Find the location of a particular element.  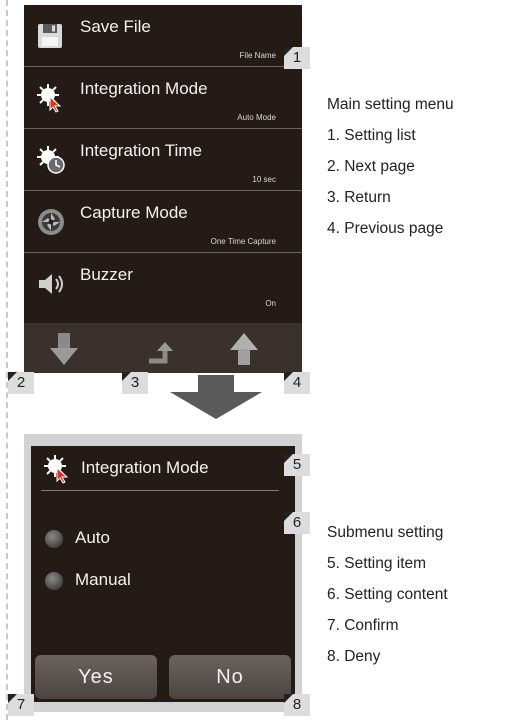

menu-item-capture-mode: Capture Mode One Time Capture is located at coordinates (163, 222).